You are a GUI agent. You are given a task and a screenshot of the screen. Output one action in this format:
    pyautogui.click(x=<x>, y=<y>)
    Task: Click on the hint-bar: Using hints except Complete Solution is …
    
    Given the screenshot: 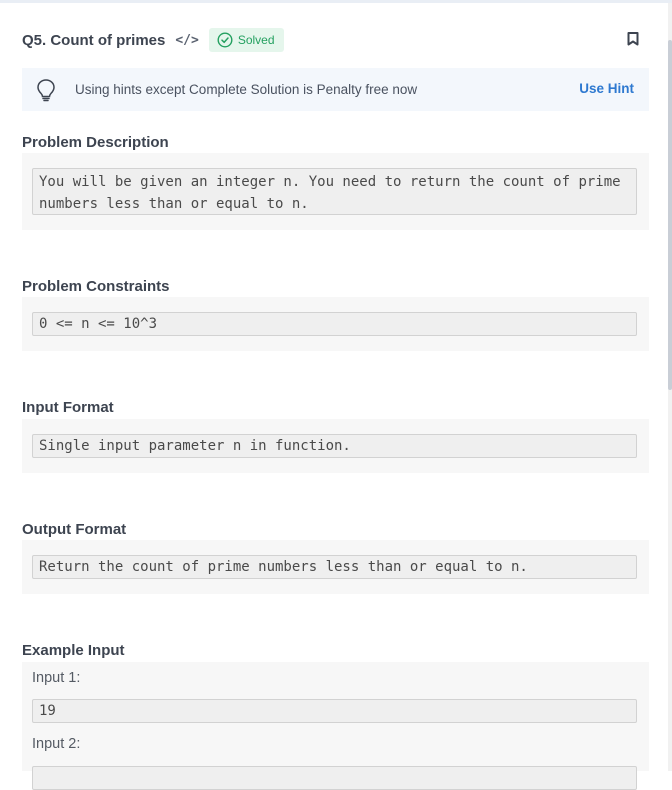 What is the action you would take?
    pyautogui.click(x=335, y=89)
    